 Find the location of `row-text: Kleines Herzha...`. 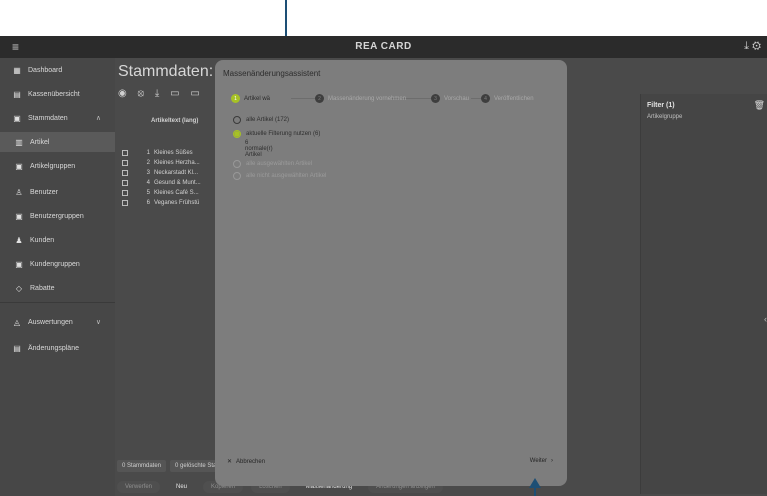

row-text: Kleines Herzha... is located at coordinates (177, 163).